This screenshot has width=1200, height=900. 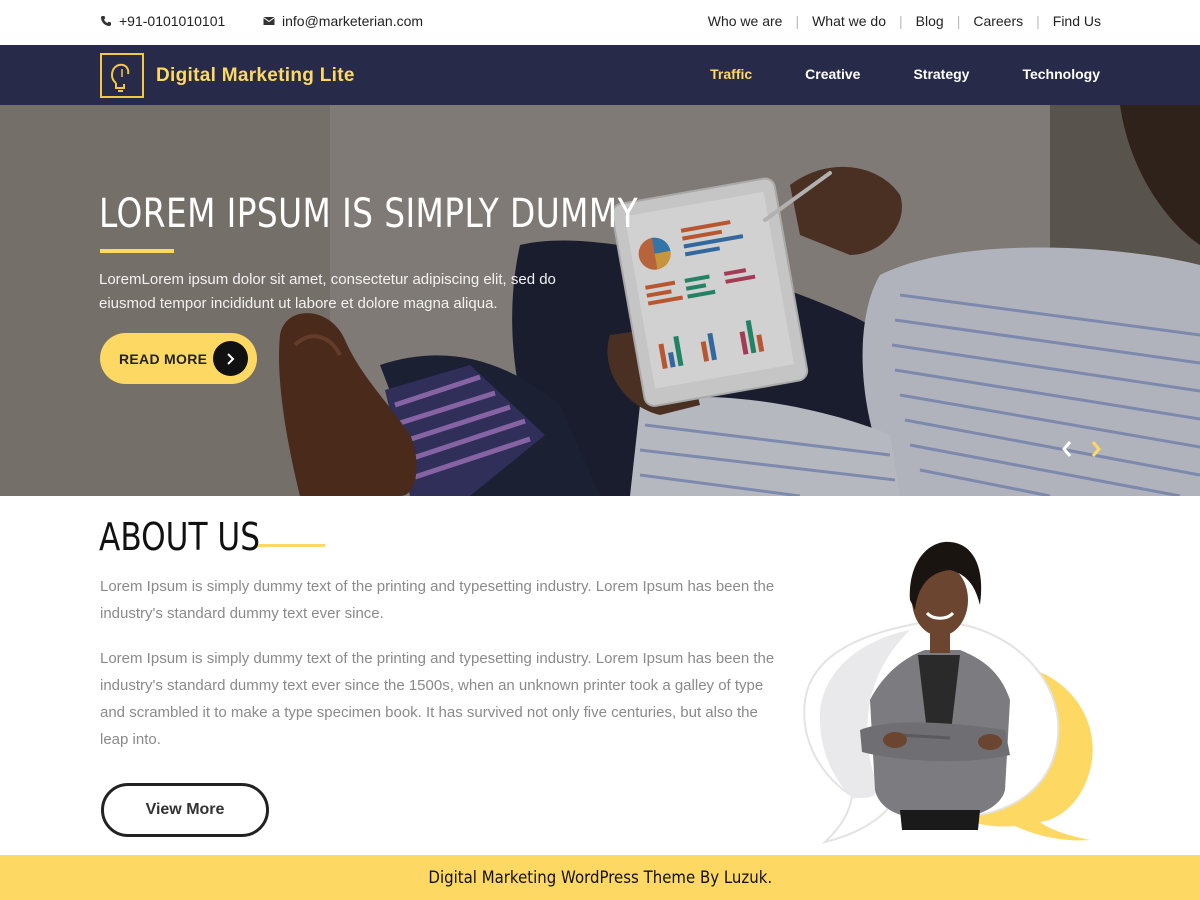 What do you see at coordinates (1077, 21) in the screenshot?
I see `toplink-find-us: Find Us` at bounding box center [1077, 21].